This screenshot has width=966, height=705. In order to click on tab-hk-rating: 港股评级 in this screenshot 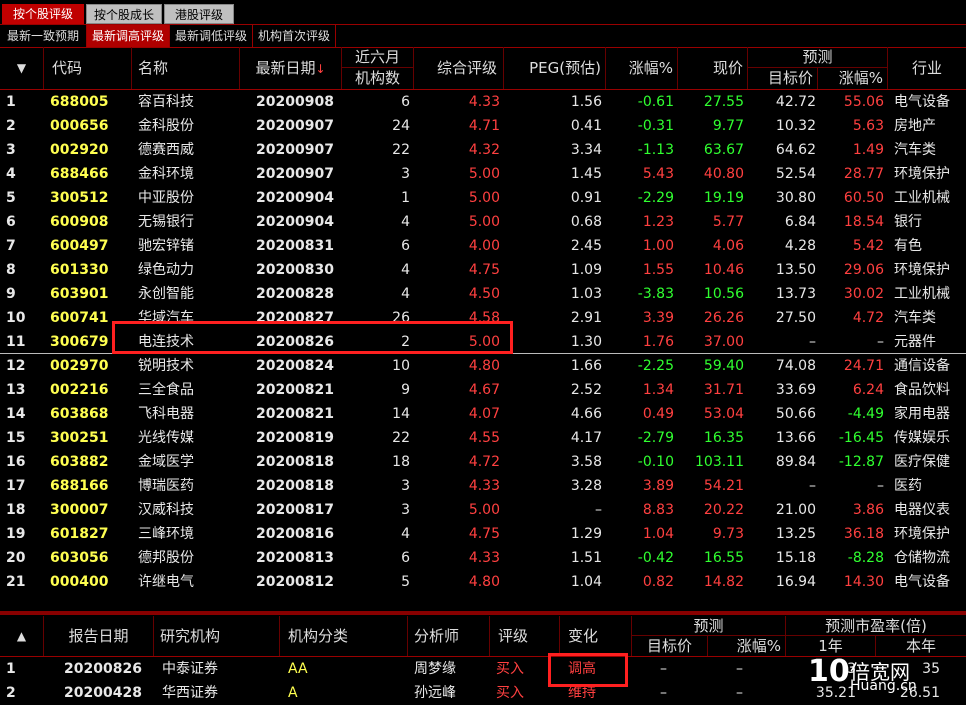, I will do `click(199, 14)`.